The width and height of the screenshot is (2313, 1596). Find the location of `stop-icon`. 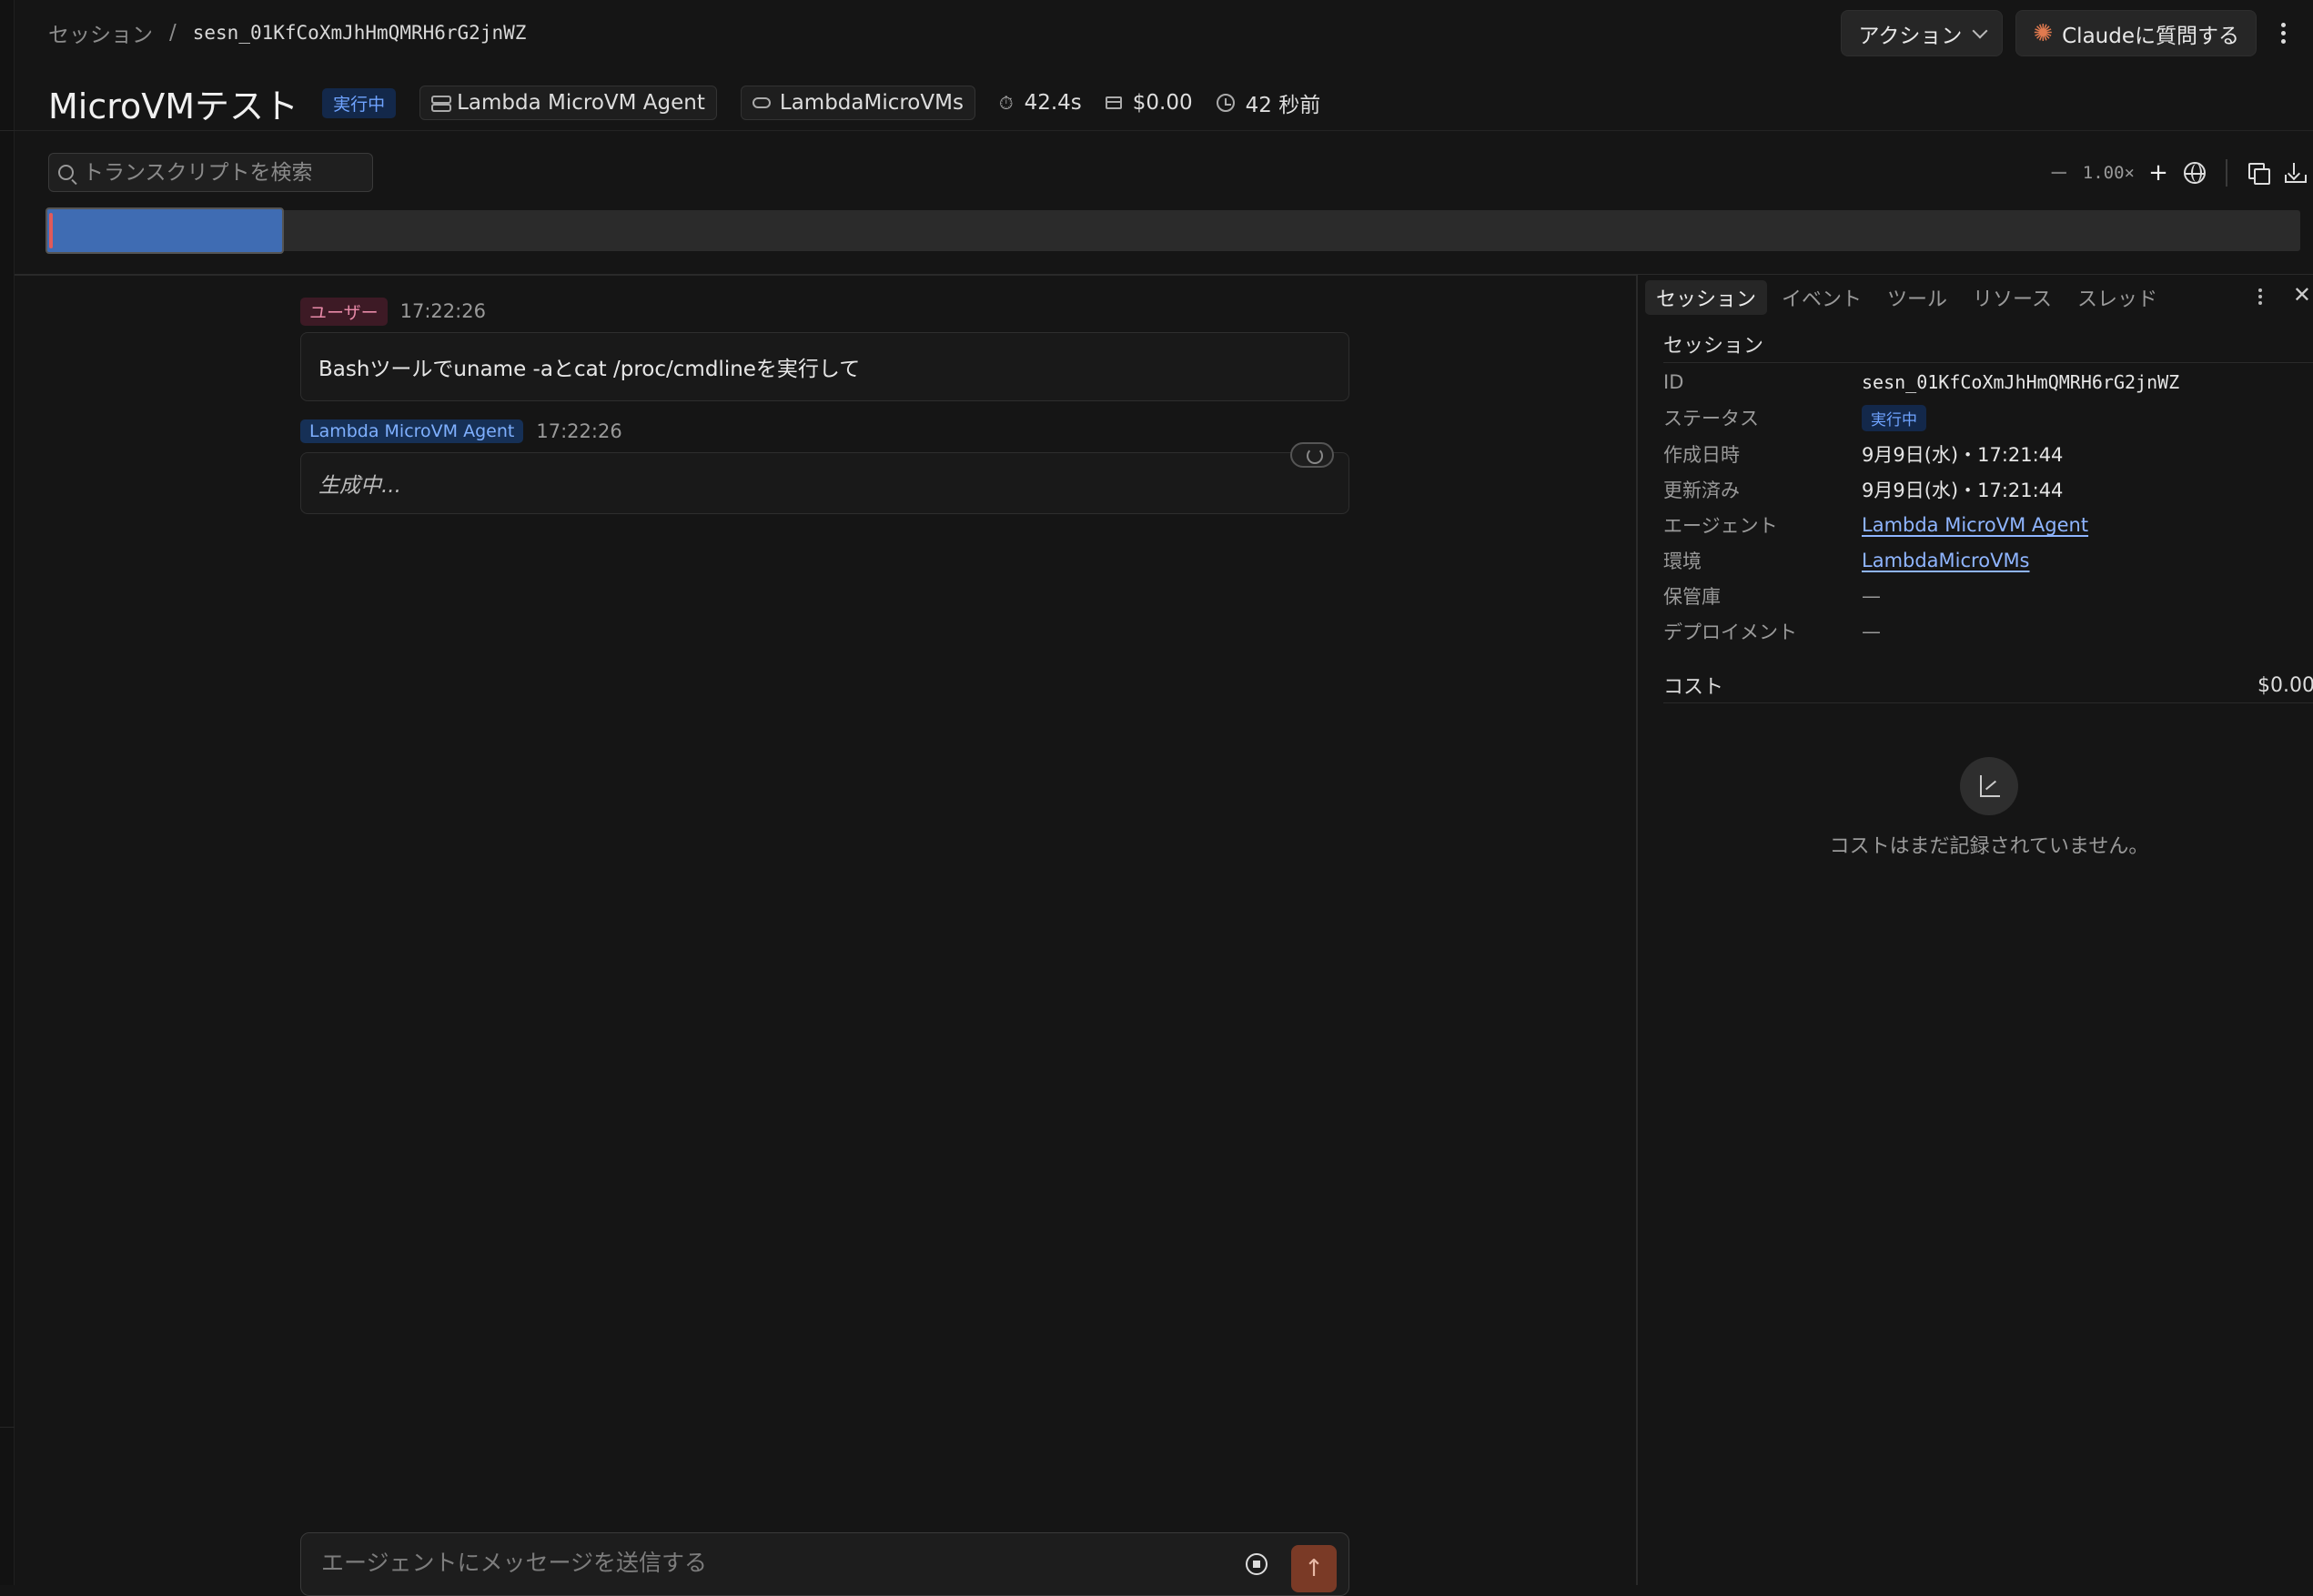

stop-icon is located at coordinates (1257, 1564).